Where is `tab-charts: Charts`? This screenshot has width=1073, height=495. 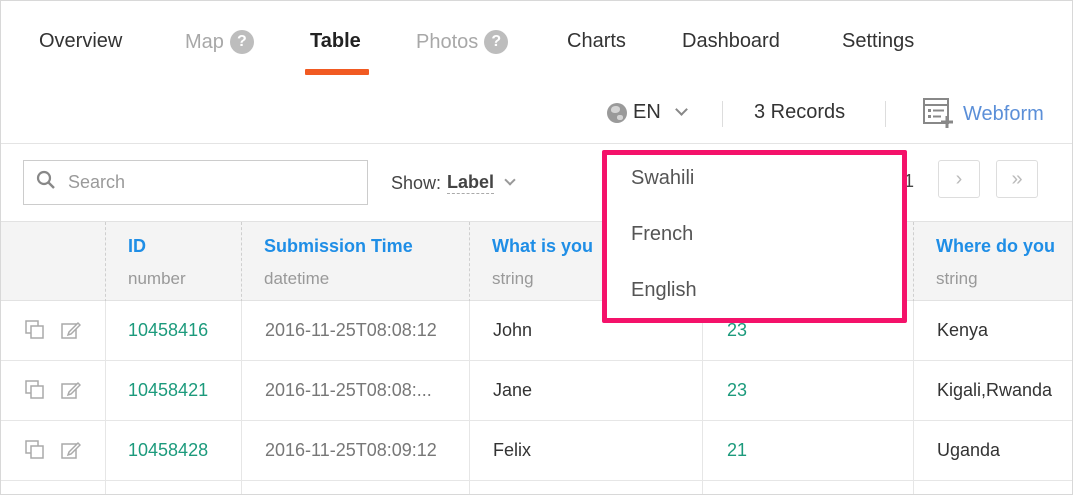 tab-charts: Charts is located at coordinates (596, 41).